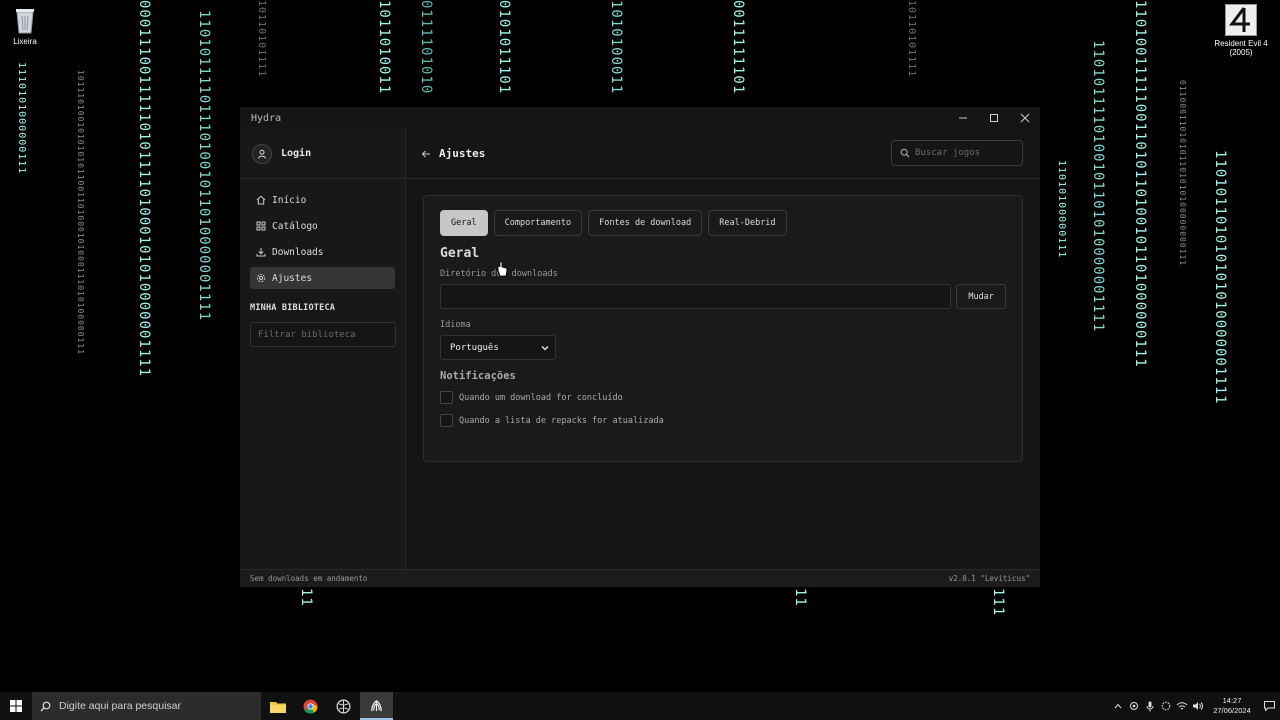 The width and height of the screenshot is (1280, 720). What do you see at coordinates (1061, 209) in the screenshot?
I see `binary-rain-column: 11010100000111` at bounding box center [1061, 209].